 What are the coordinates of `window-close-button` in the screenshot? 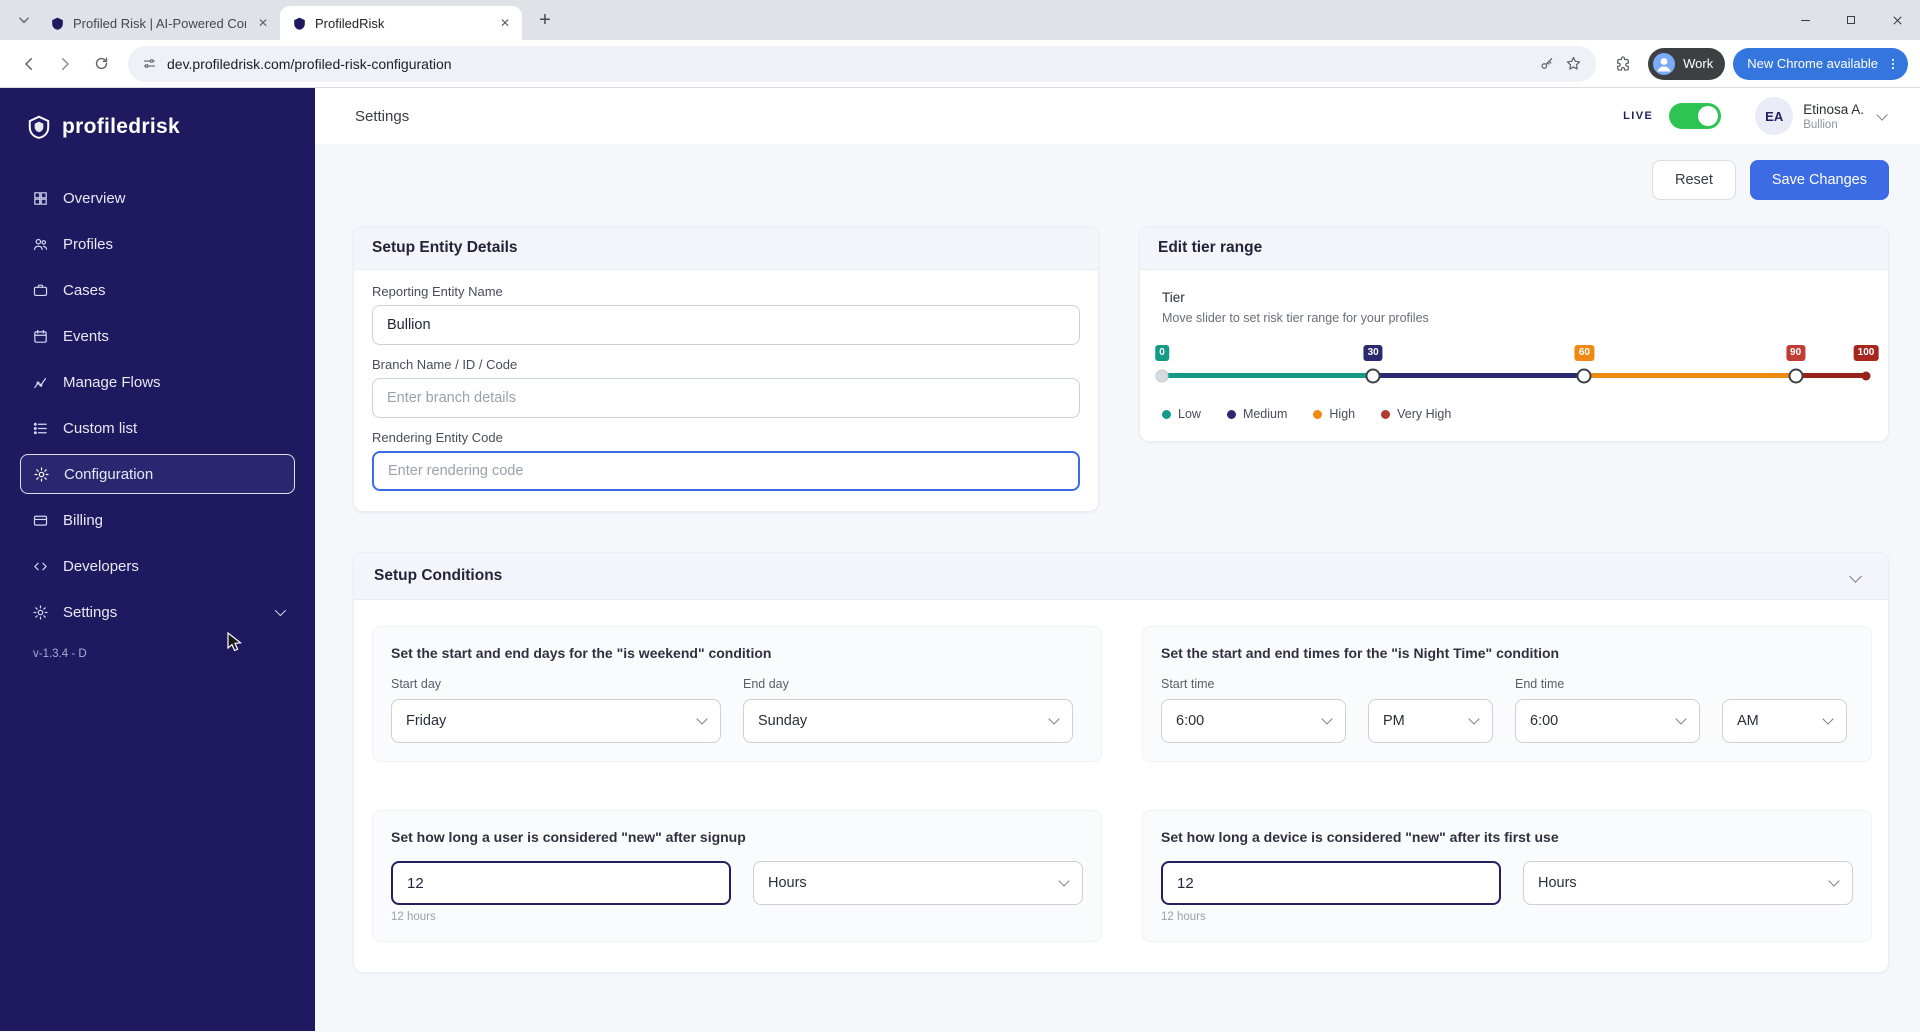 It's located at (1897, 20).